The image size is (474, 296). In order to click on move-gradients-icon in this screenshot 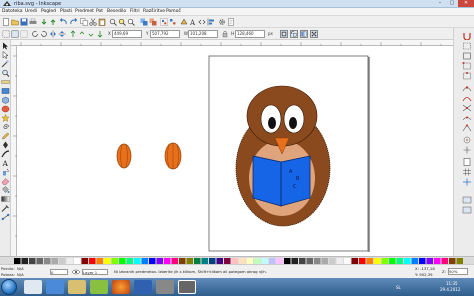, I will do `click(304, 34)`.